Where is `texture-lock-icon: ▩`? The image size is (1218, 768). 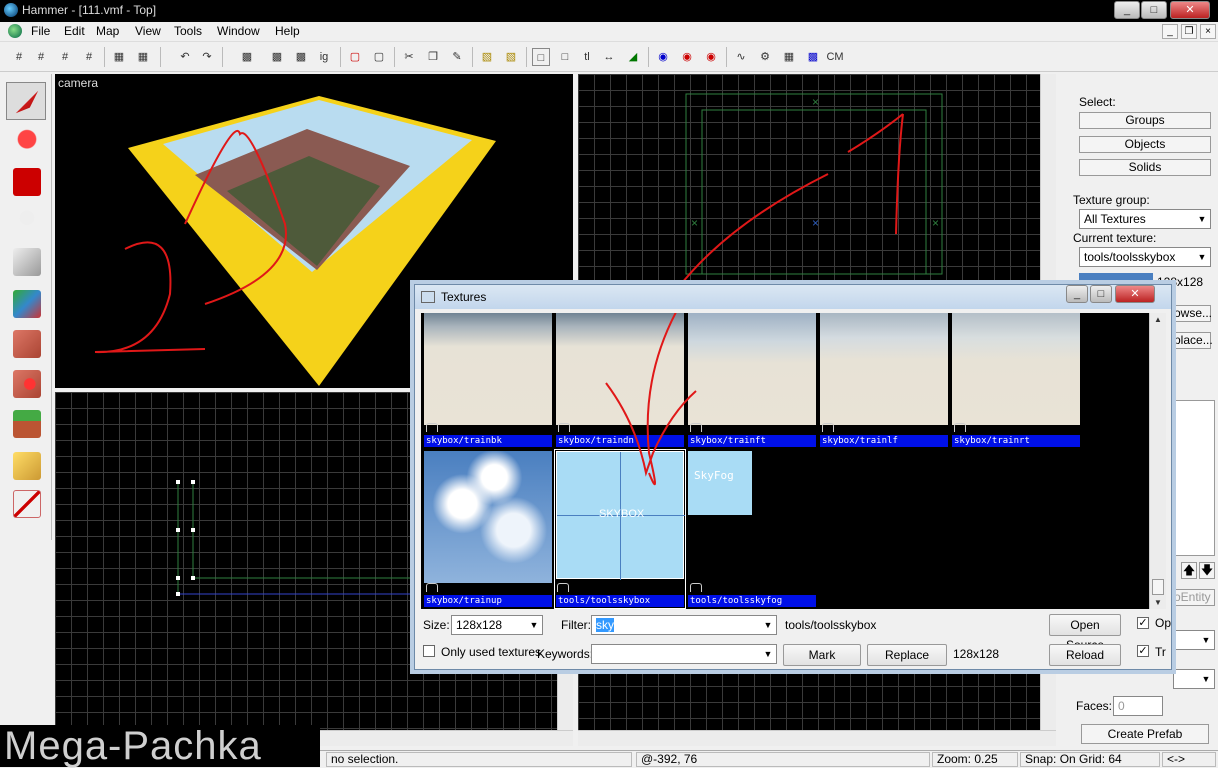 texture-lock-icon: ▩ is located at coordinates (301, 57).